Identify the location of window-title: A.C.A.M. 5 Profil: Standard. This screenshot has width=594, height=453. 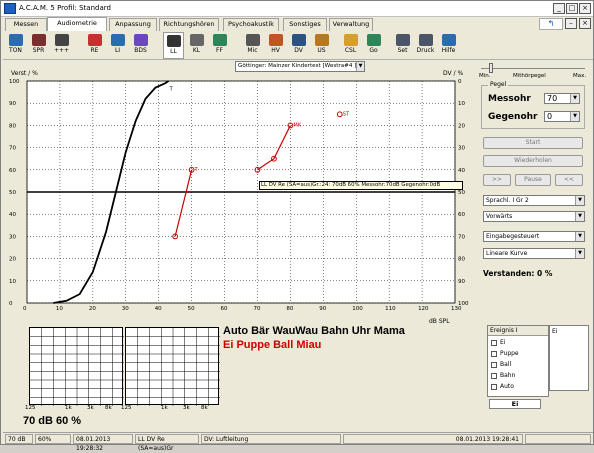
(65, 8).